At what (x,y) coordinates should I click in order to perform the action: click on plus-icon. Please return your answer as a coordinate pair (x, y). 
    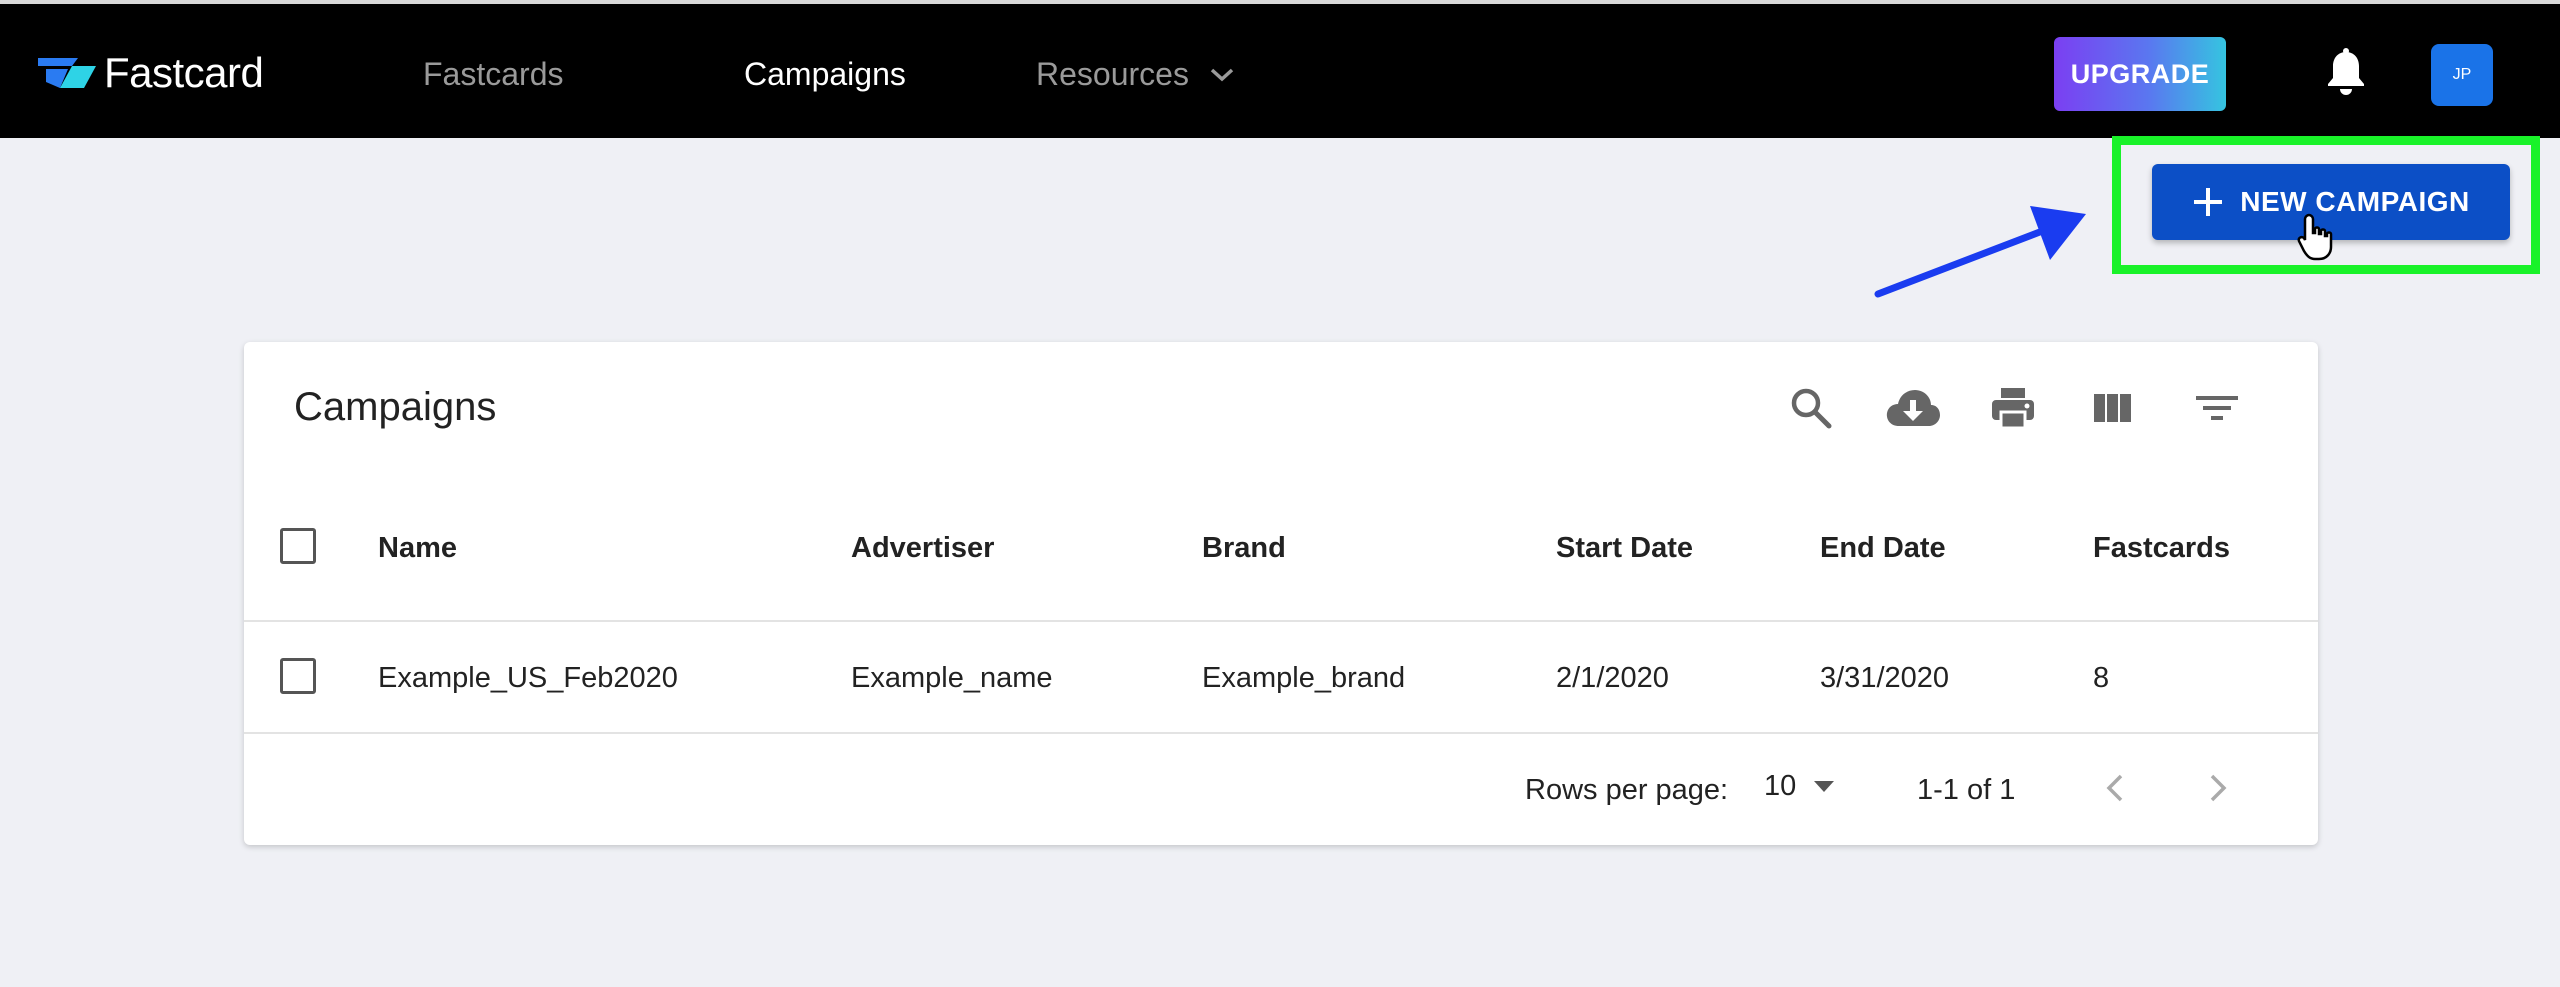
    Looking at the image, I should click on (2208, 202).